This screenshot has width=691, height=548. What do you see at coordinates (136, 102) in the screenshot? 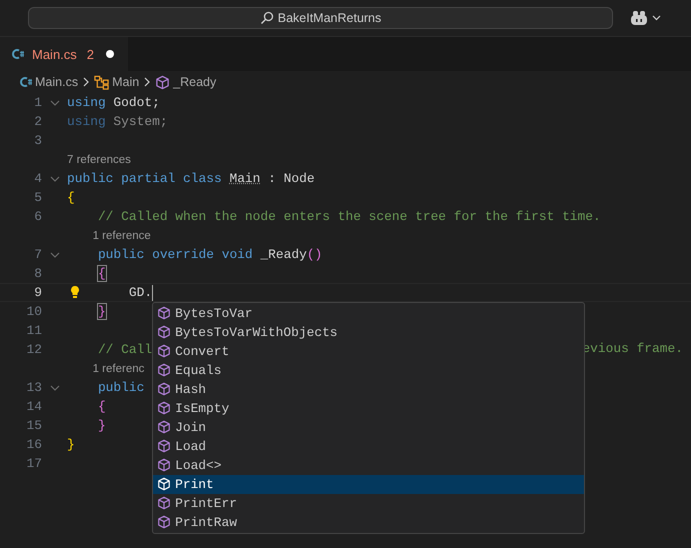
I see `code-text: Godot;` at bounding box center [136, 102].